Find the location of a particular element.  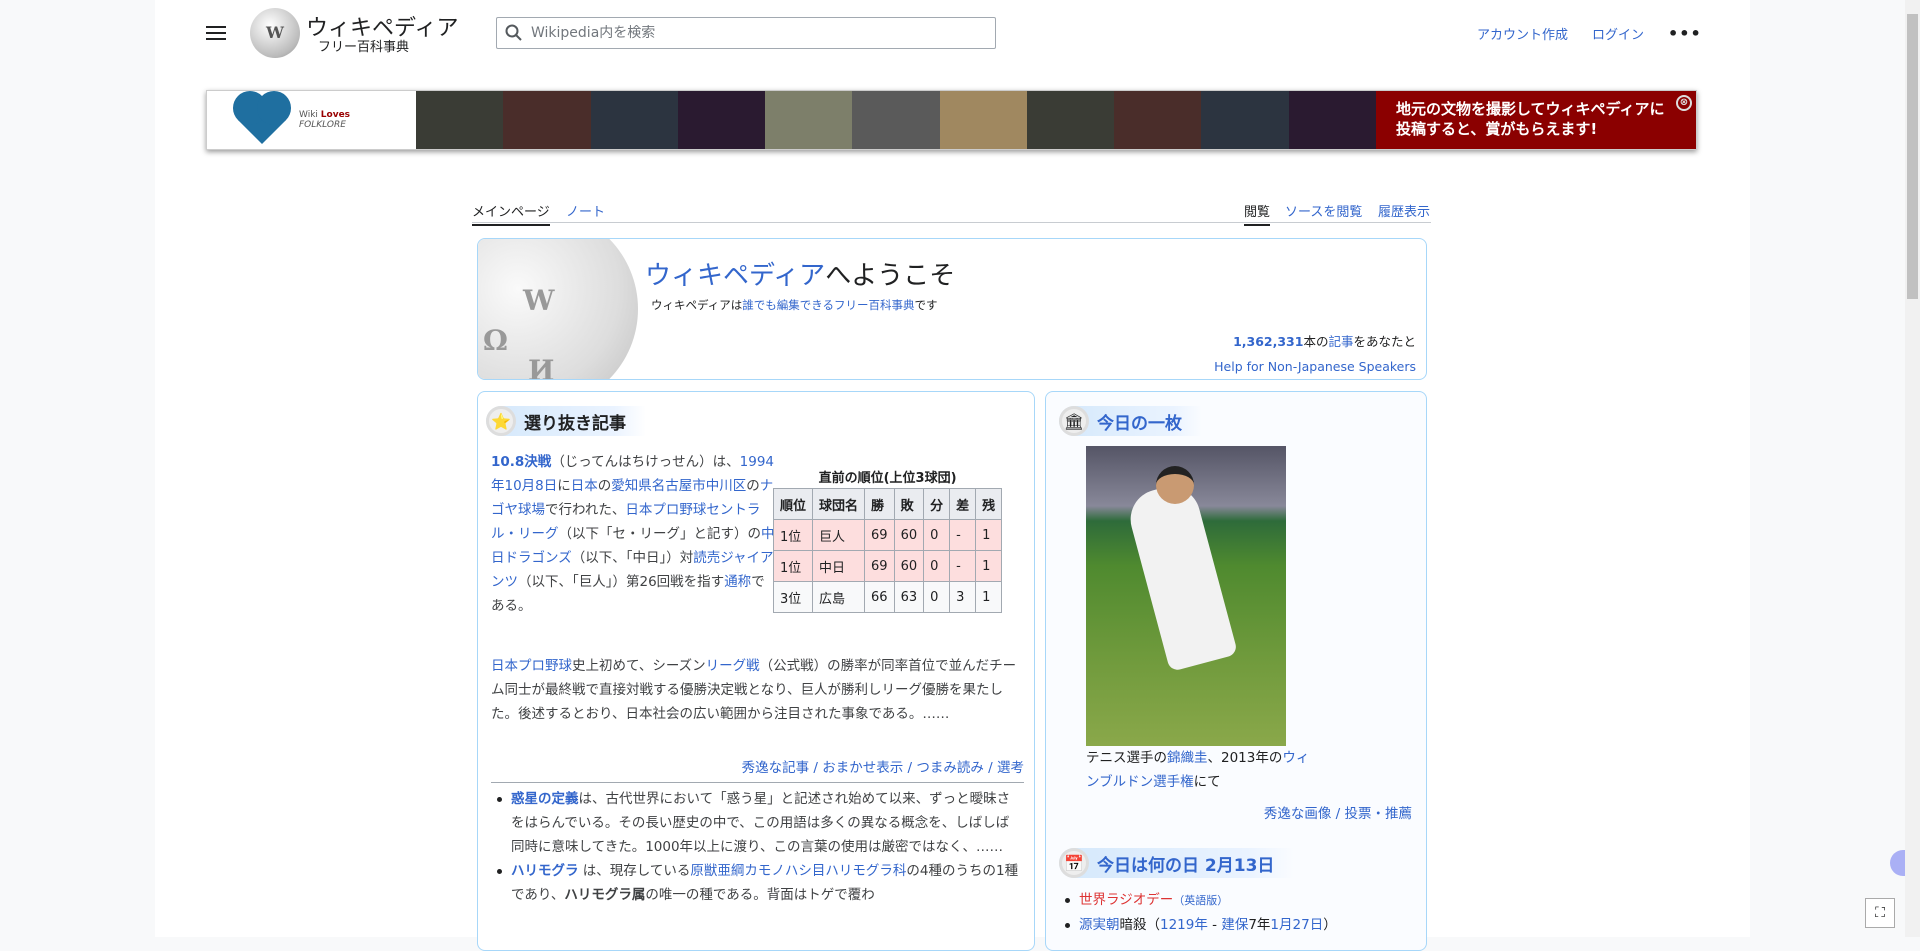

cell: 0 is located at coordinates (937, 566).